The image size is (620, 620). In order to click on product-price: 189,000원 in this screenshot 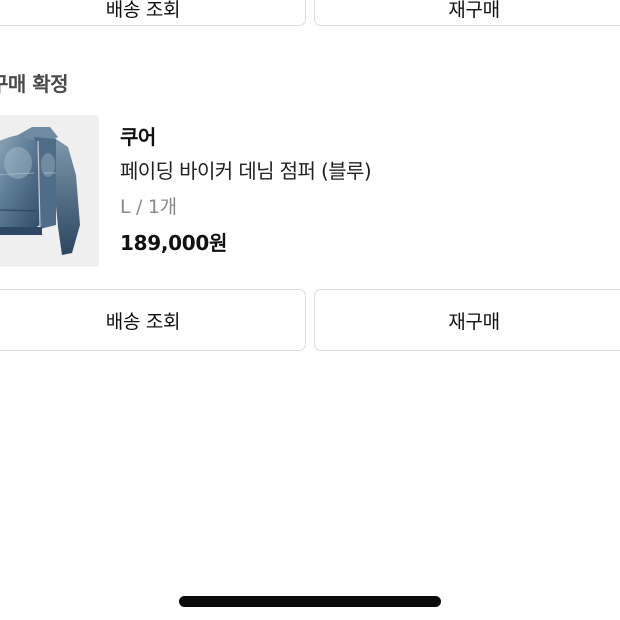, I will do `click(174, 243)`.